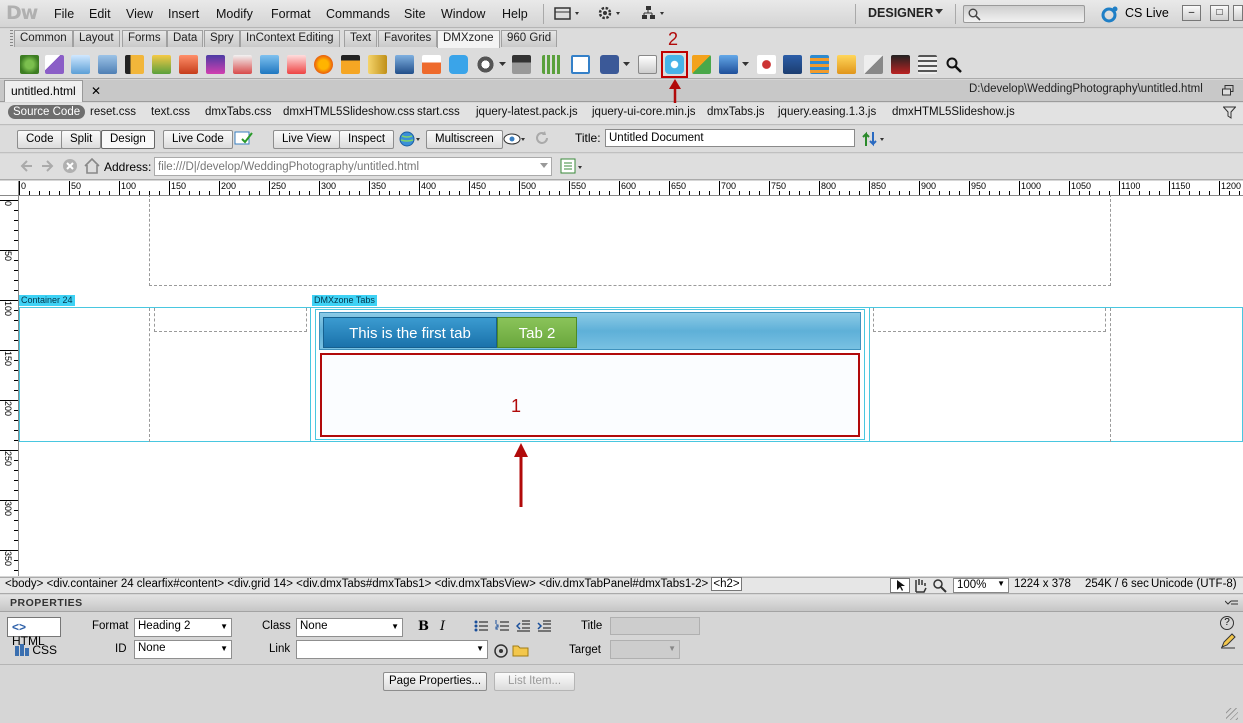 Image resolution: width=1243 pixels, height=723 pixels. Describe the element at coordinates (515, 14) in the screenshot. I see `menu-help: Help` at that location.